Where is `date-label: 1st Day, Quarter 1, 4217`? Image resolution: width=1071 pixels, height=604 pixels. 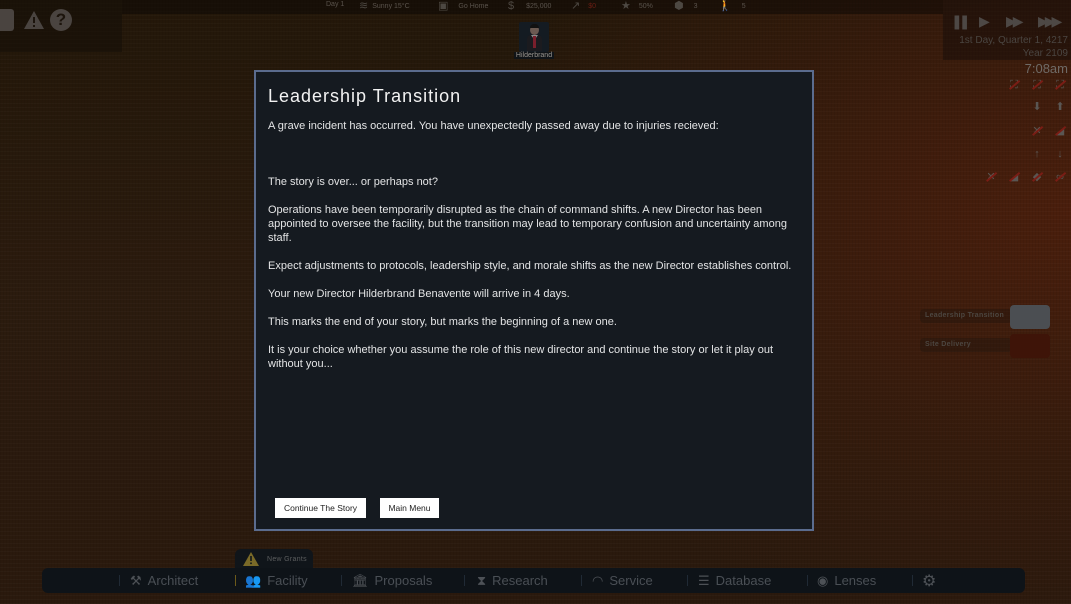
date-label: 1st Day, Quarter 1, 4217 is located at coordinates (1013, 40).